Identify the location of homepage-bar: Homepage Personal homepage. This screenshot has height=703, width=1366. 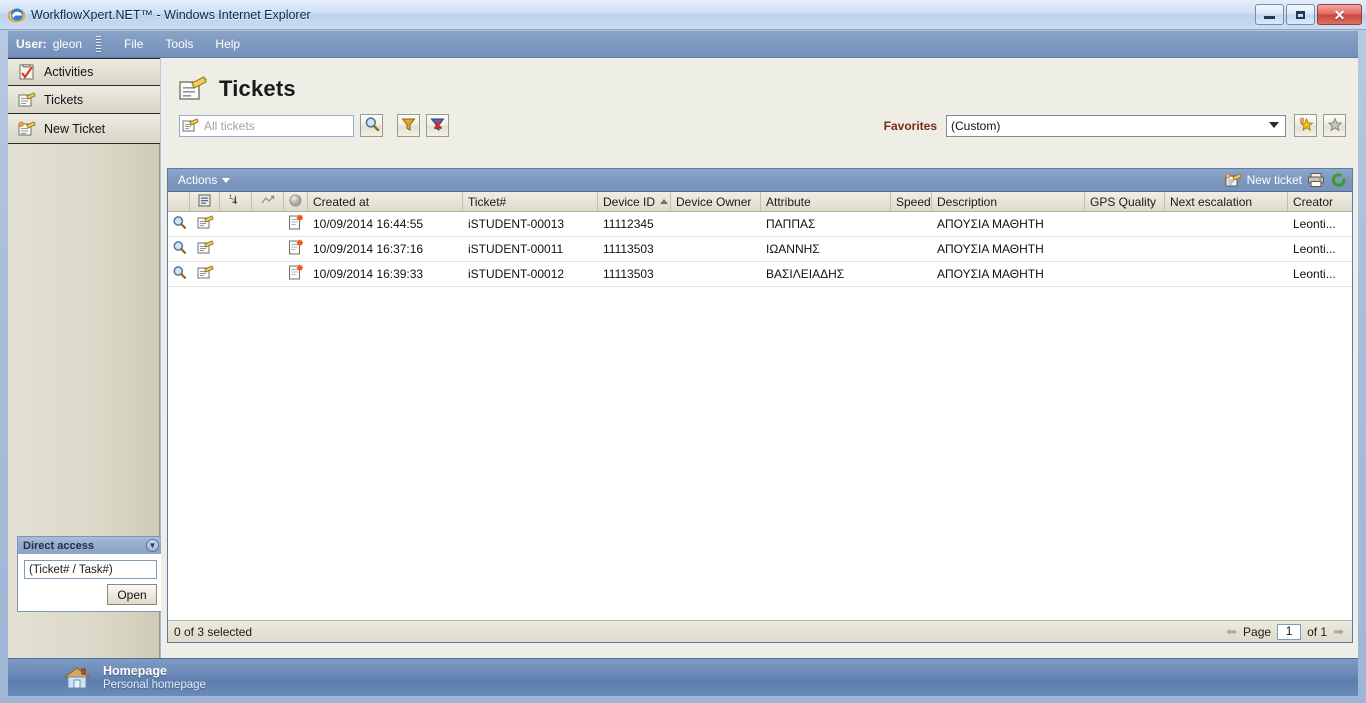
(683, 677).